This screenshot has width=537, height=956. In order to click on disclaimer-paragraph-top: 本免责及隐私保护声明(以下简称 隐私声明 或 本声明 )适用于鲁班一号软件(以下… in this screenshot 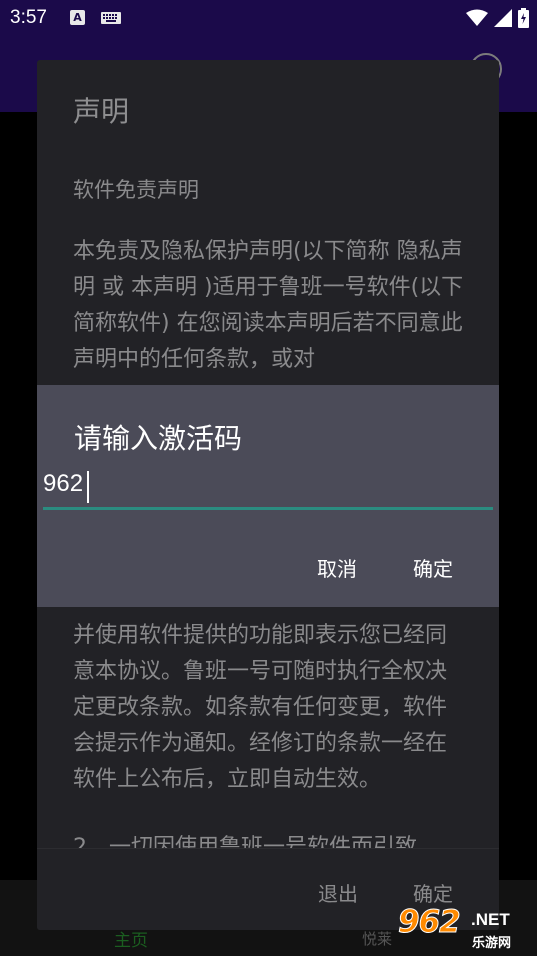, I will do `click(268, 305)`.